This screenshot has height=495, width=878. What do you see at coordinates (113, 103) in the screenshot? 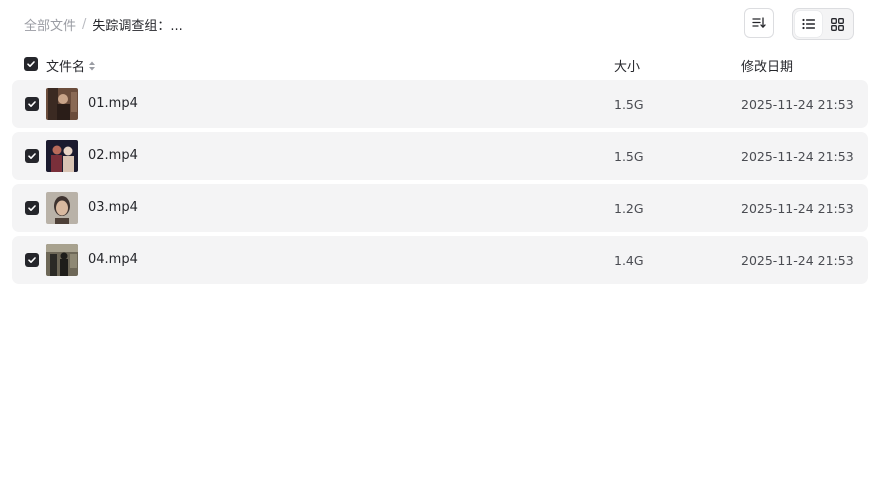
I see `file-name: 01.mp4` at bounding box center [113, 103].